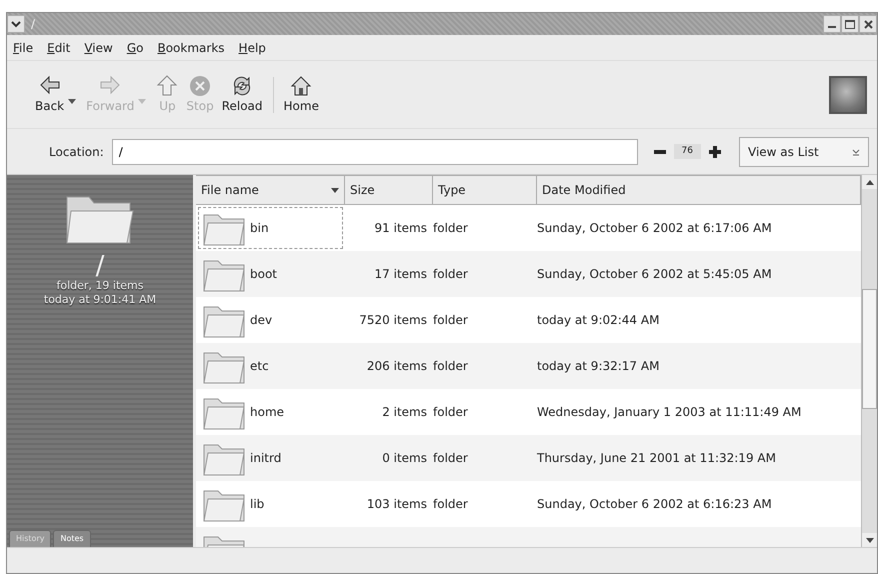  Describe the element at coordinates (200, 85) in the screenshot. I see `stop-icon` at that location.